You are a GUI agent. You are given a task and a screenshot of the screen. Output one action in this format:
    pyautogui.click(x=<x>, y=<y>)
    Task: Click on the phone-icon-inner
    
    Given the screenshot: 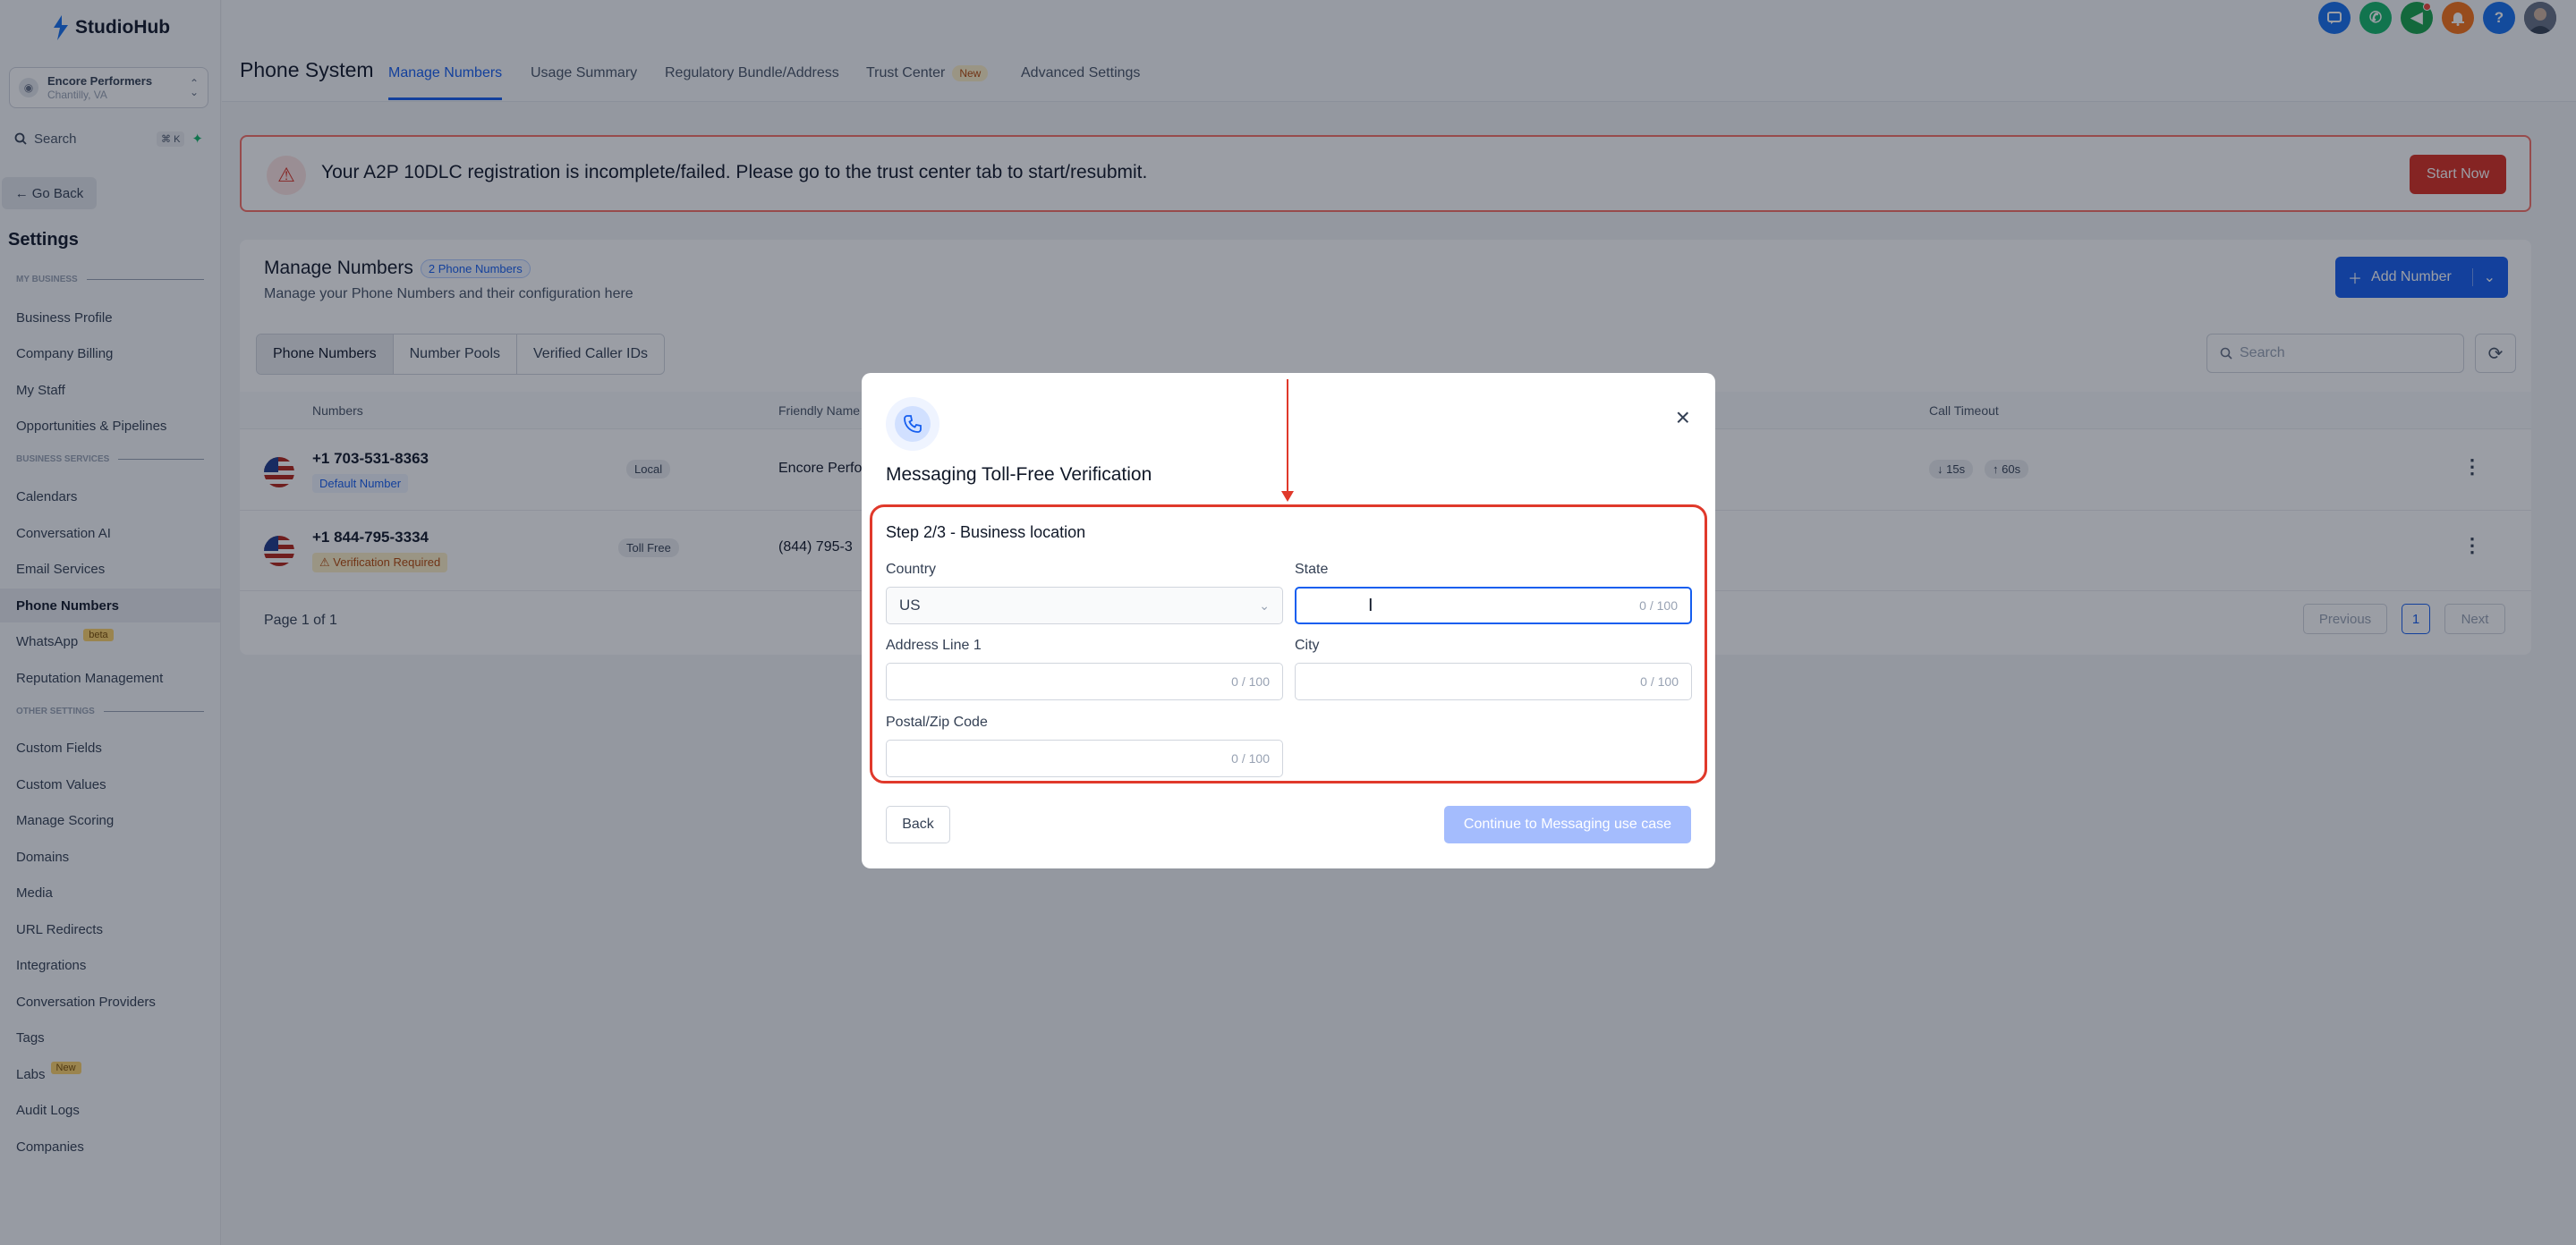 What is the action you would take?
    pyautogui.click(x=913, y=424)
    